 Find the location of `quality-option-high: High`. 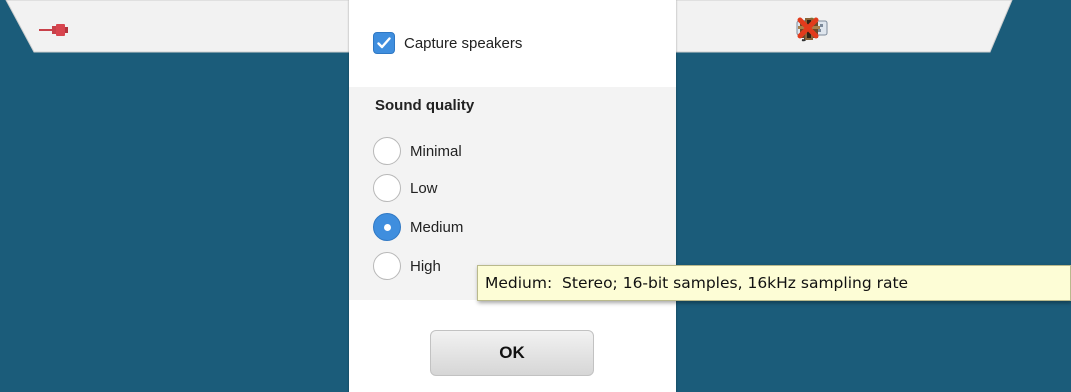

quality-option-high: High is located at coordinates (407, 266).